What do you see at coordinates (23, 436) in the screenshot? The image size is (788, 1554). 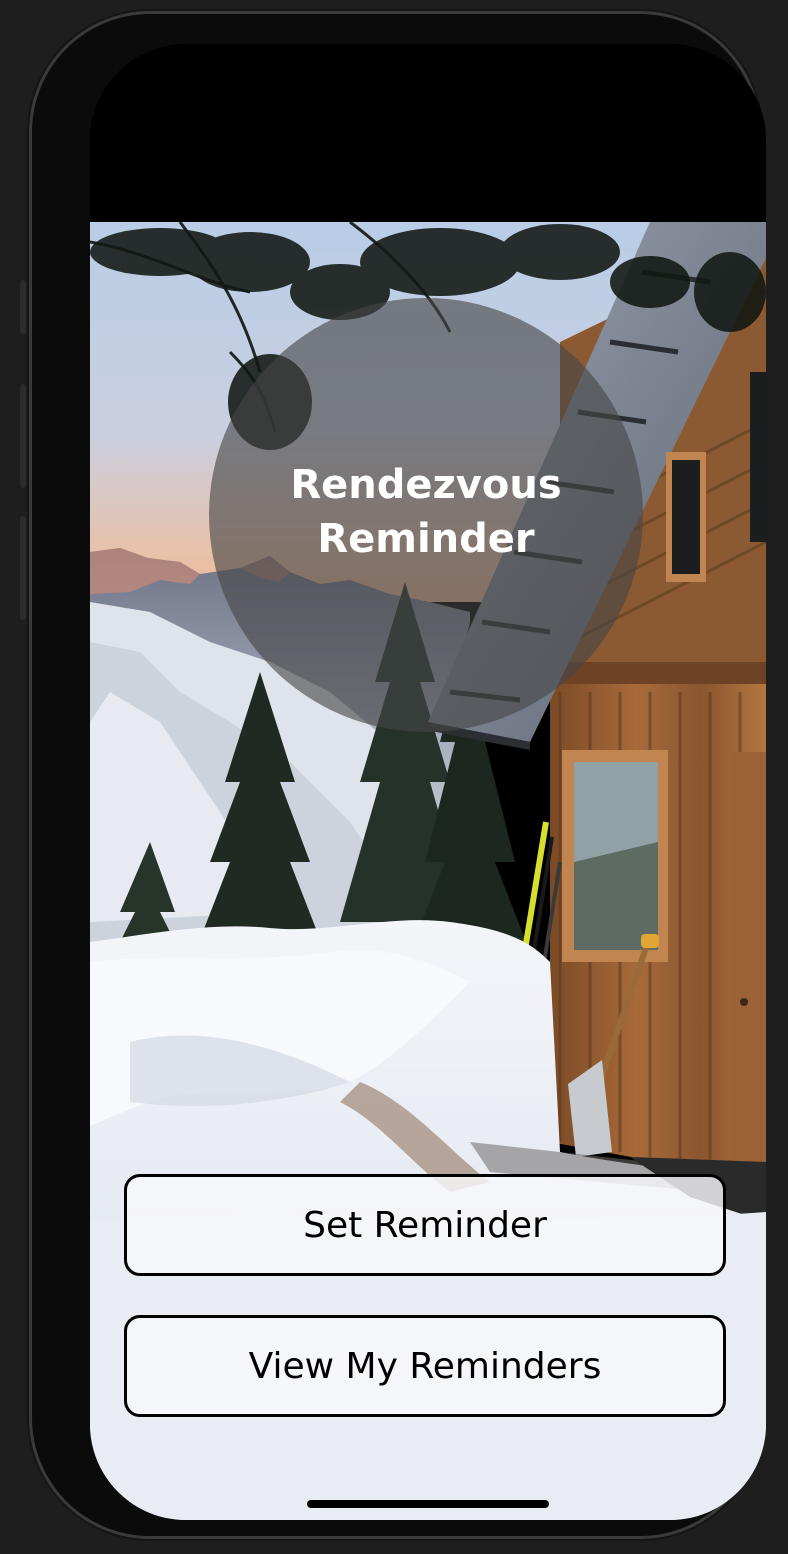 I see `volume-up-button` at bounding box center [23, 436].